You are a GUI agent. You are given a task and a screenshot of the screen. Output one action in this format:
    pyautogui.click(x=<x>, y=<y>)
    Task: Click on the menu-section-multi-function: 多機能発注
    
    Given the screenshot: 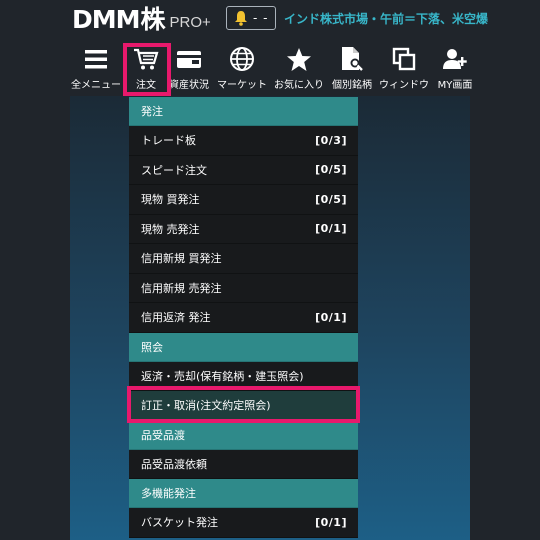 What is the action you would take?
    pyautogui.click(x=243, y=493)
    